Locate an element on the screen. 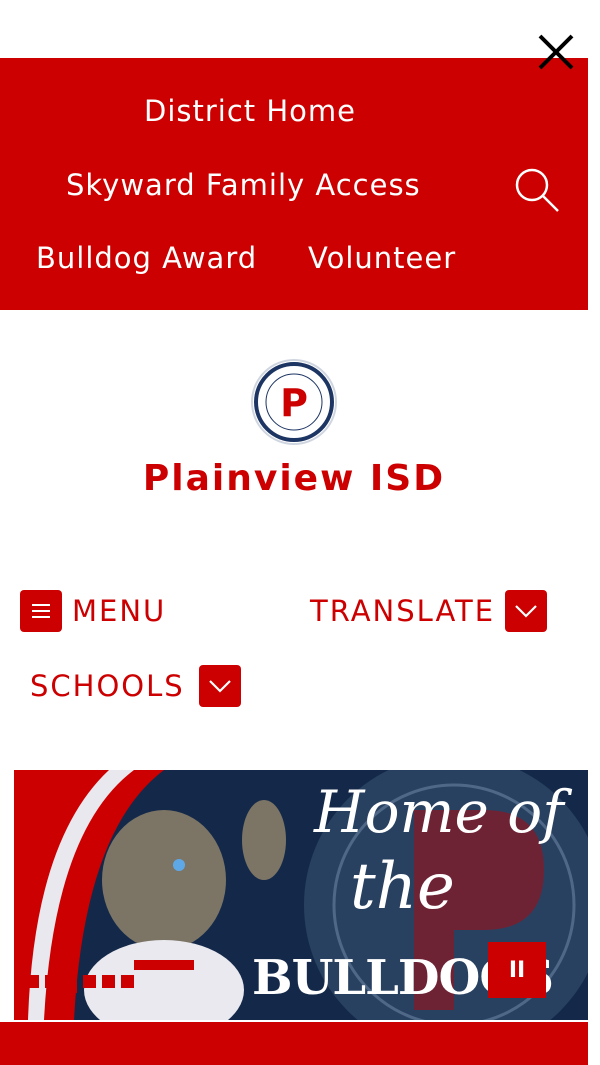  nav-link-volunteer: Volunteer is located at coordinates (382, 258).